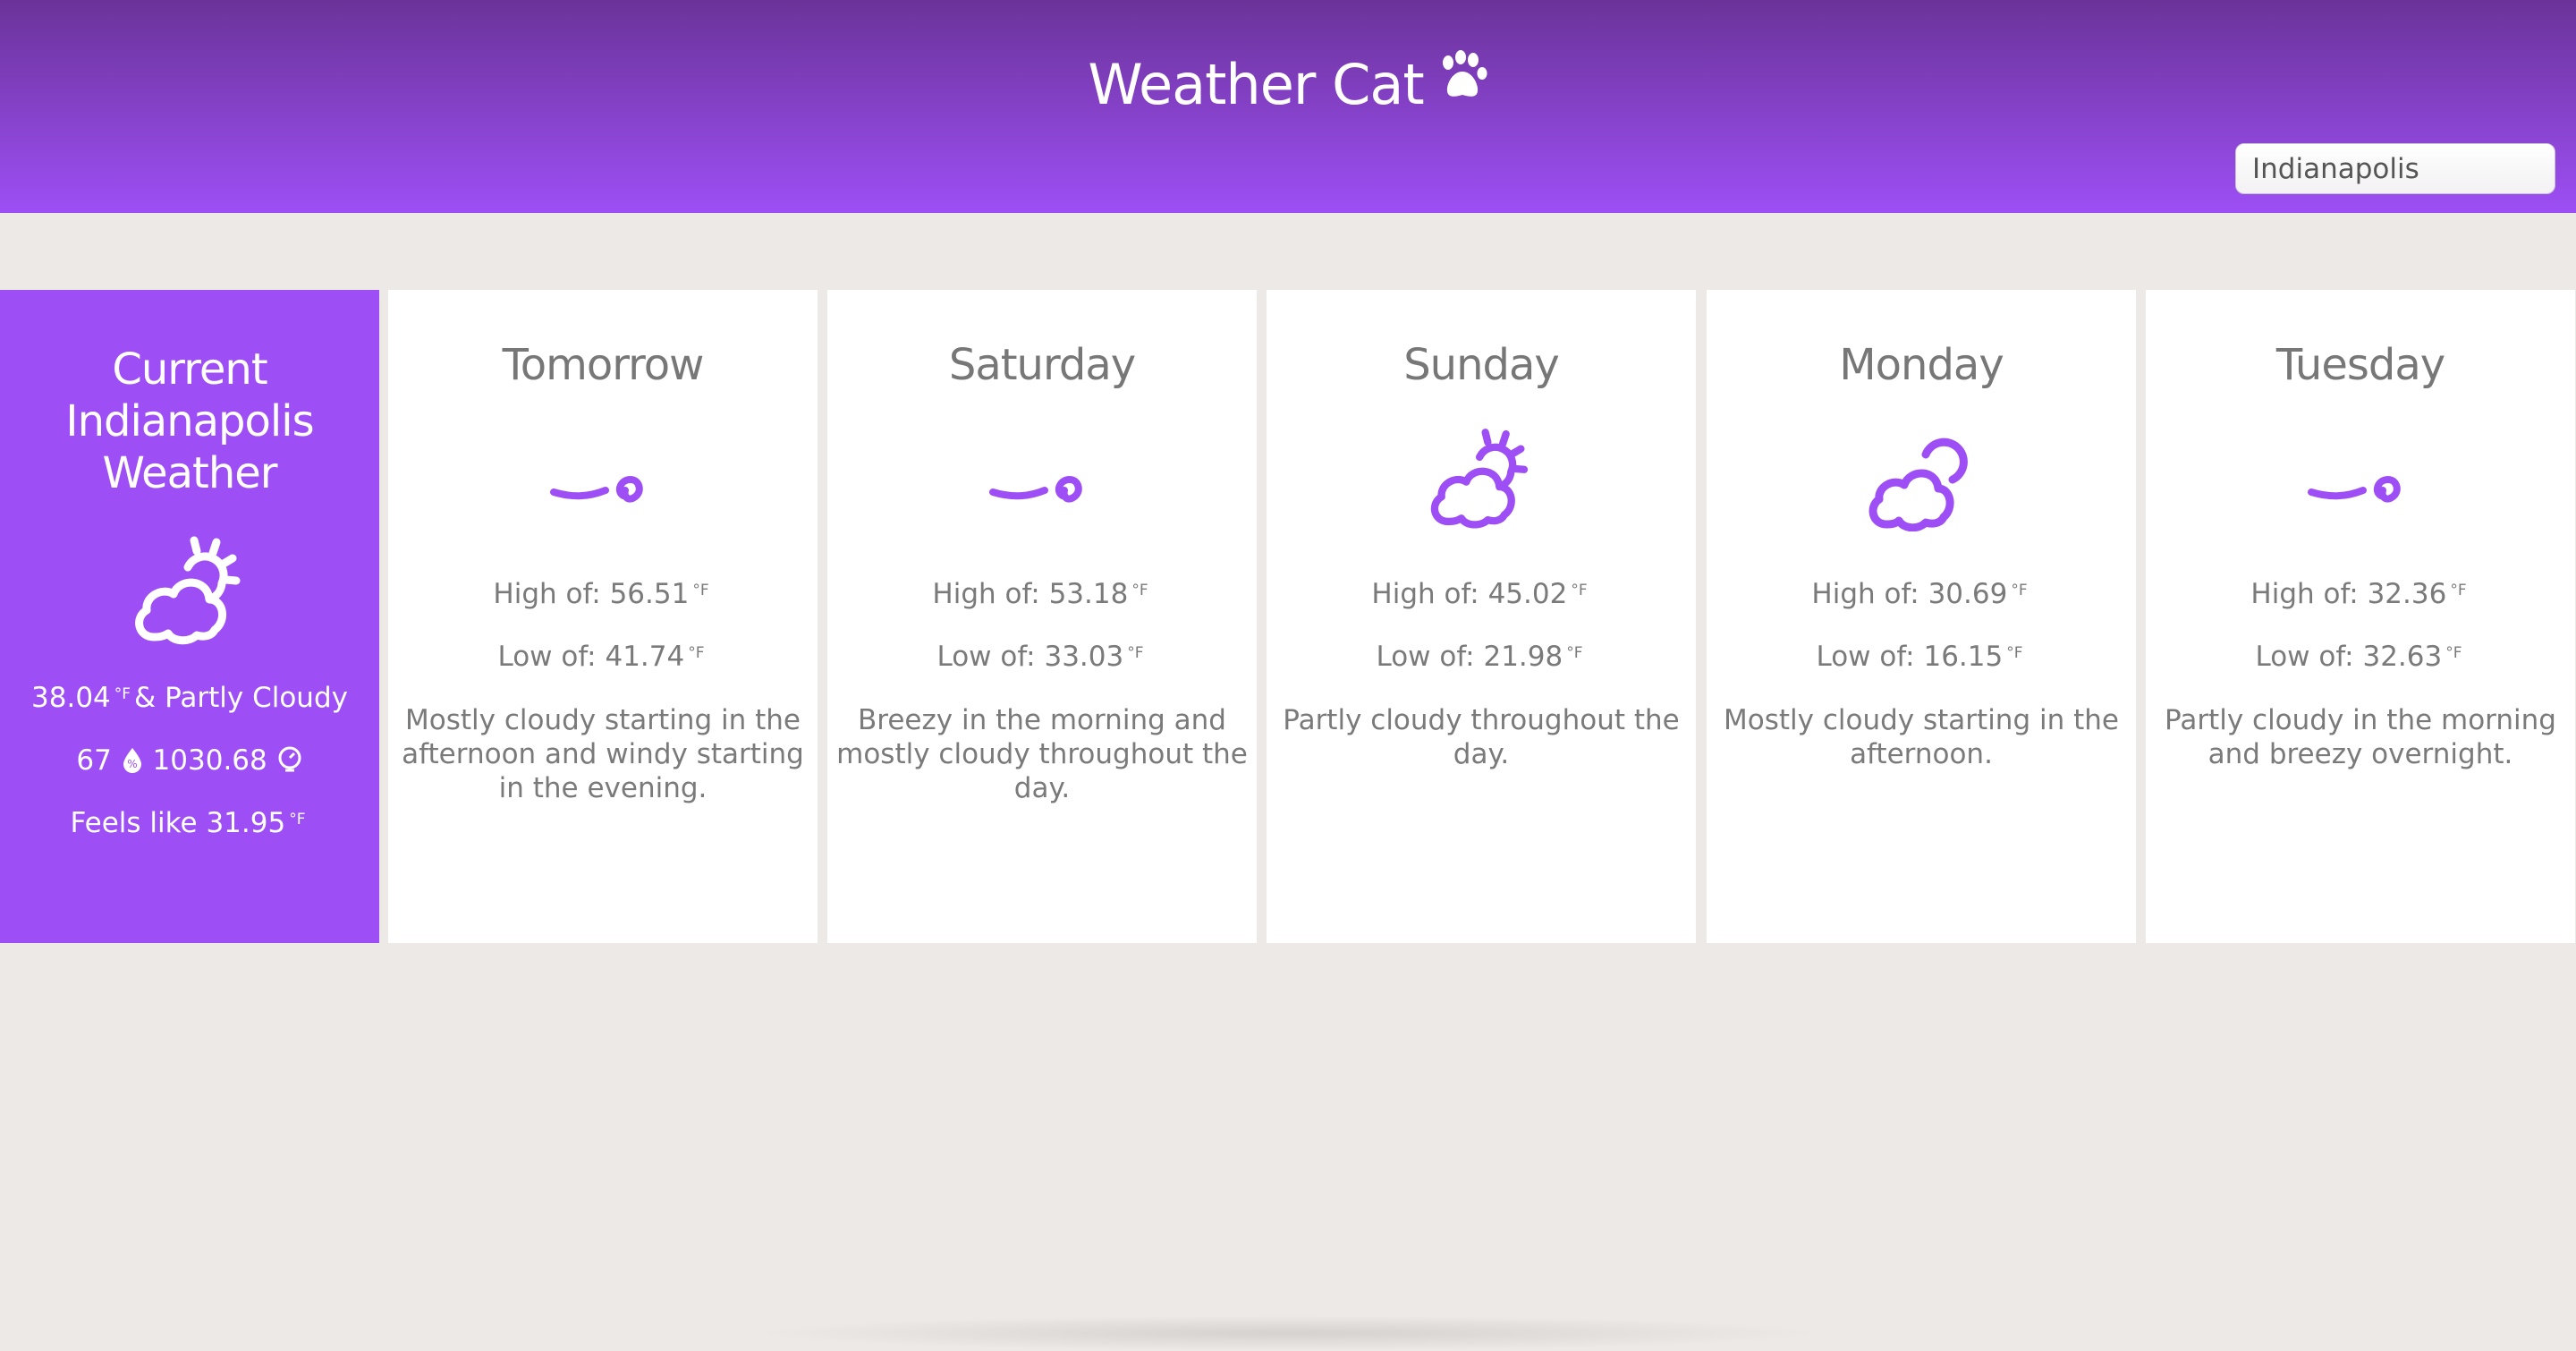  Describe the element at coordinates (1088, 594) in the screenshot. I see `high-value: 53.18` at that location.